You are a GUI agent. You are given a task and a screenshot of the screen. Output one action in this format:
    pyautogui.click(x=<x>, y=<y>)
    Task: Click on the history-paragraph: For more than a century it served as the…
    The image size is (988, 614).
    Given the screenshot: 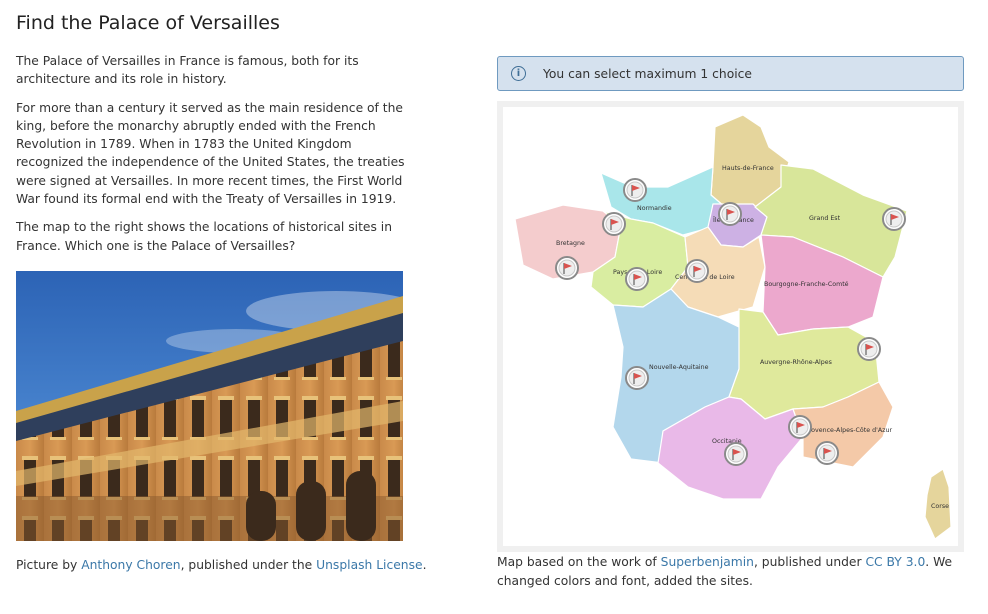 What is the action you would take?
    pyautogui.click(x=210, y=153)
    